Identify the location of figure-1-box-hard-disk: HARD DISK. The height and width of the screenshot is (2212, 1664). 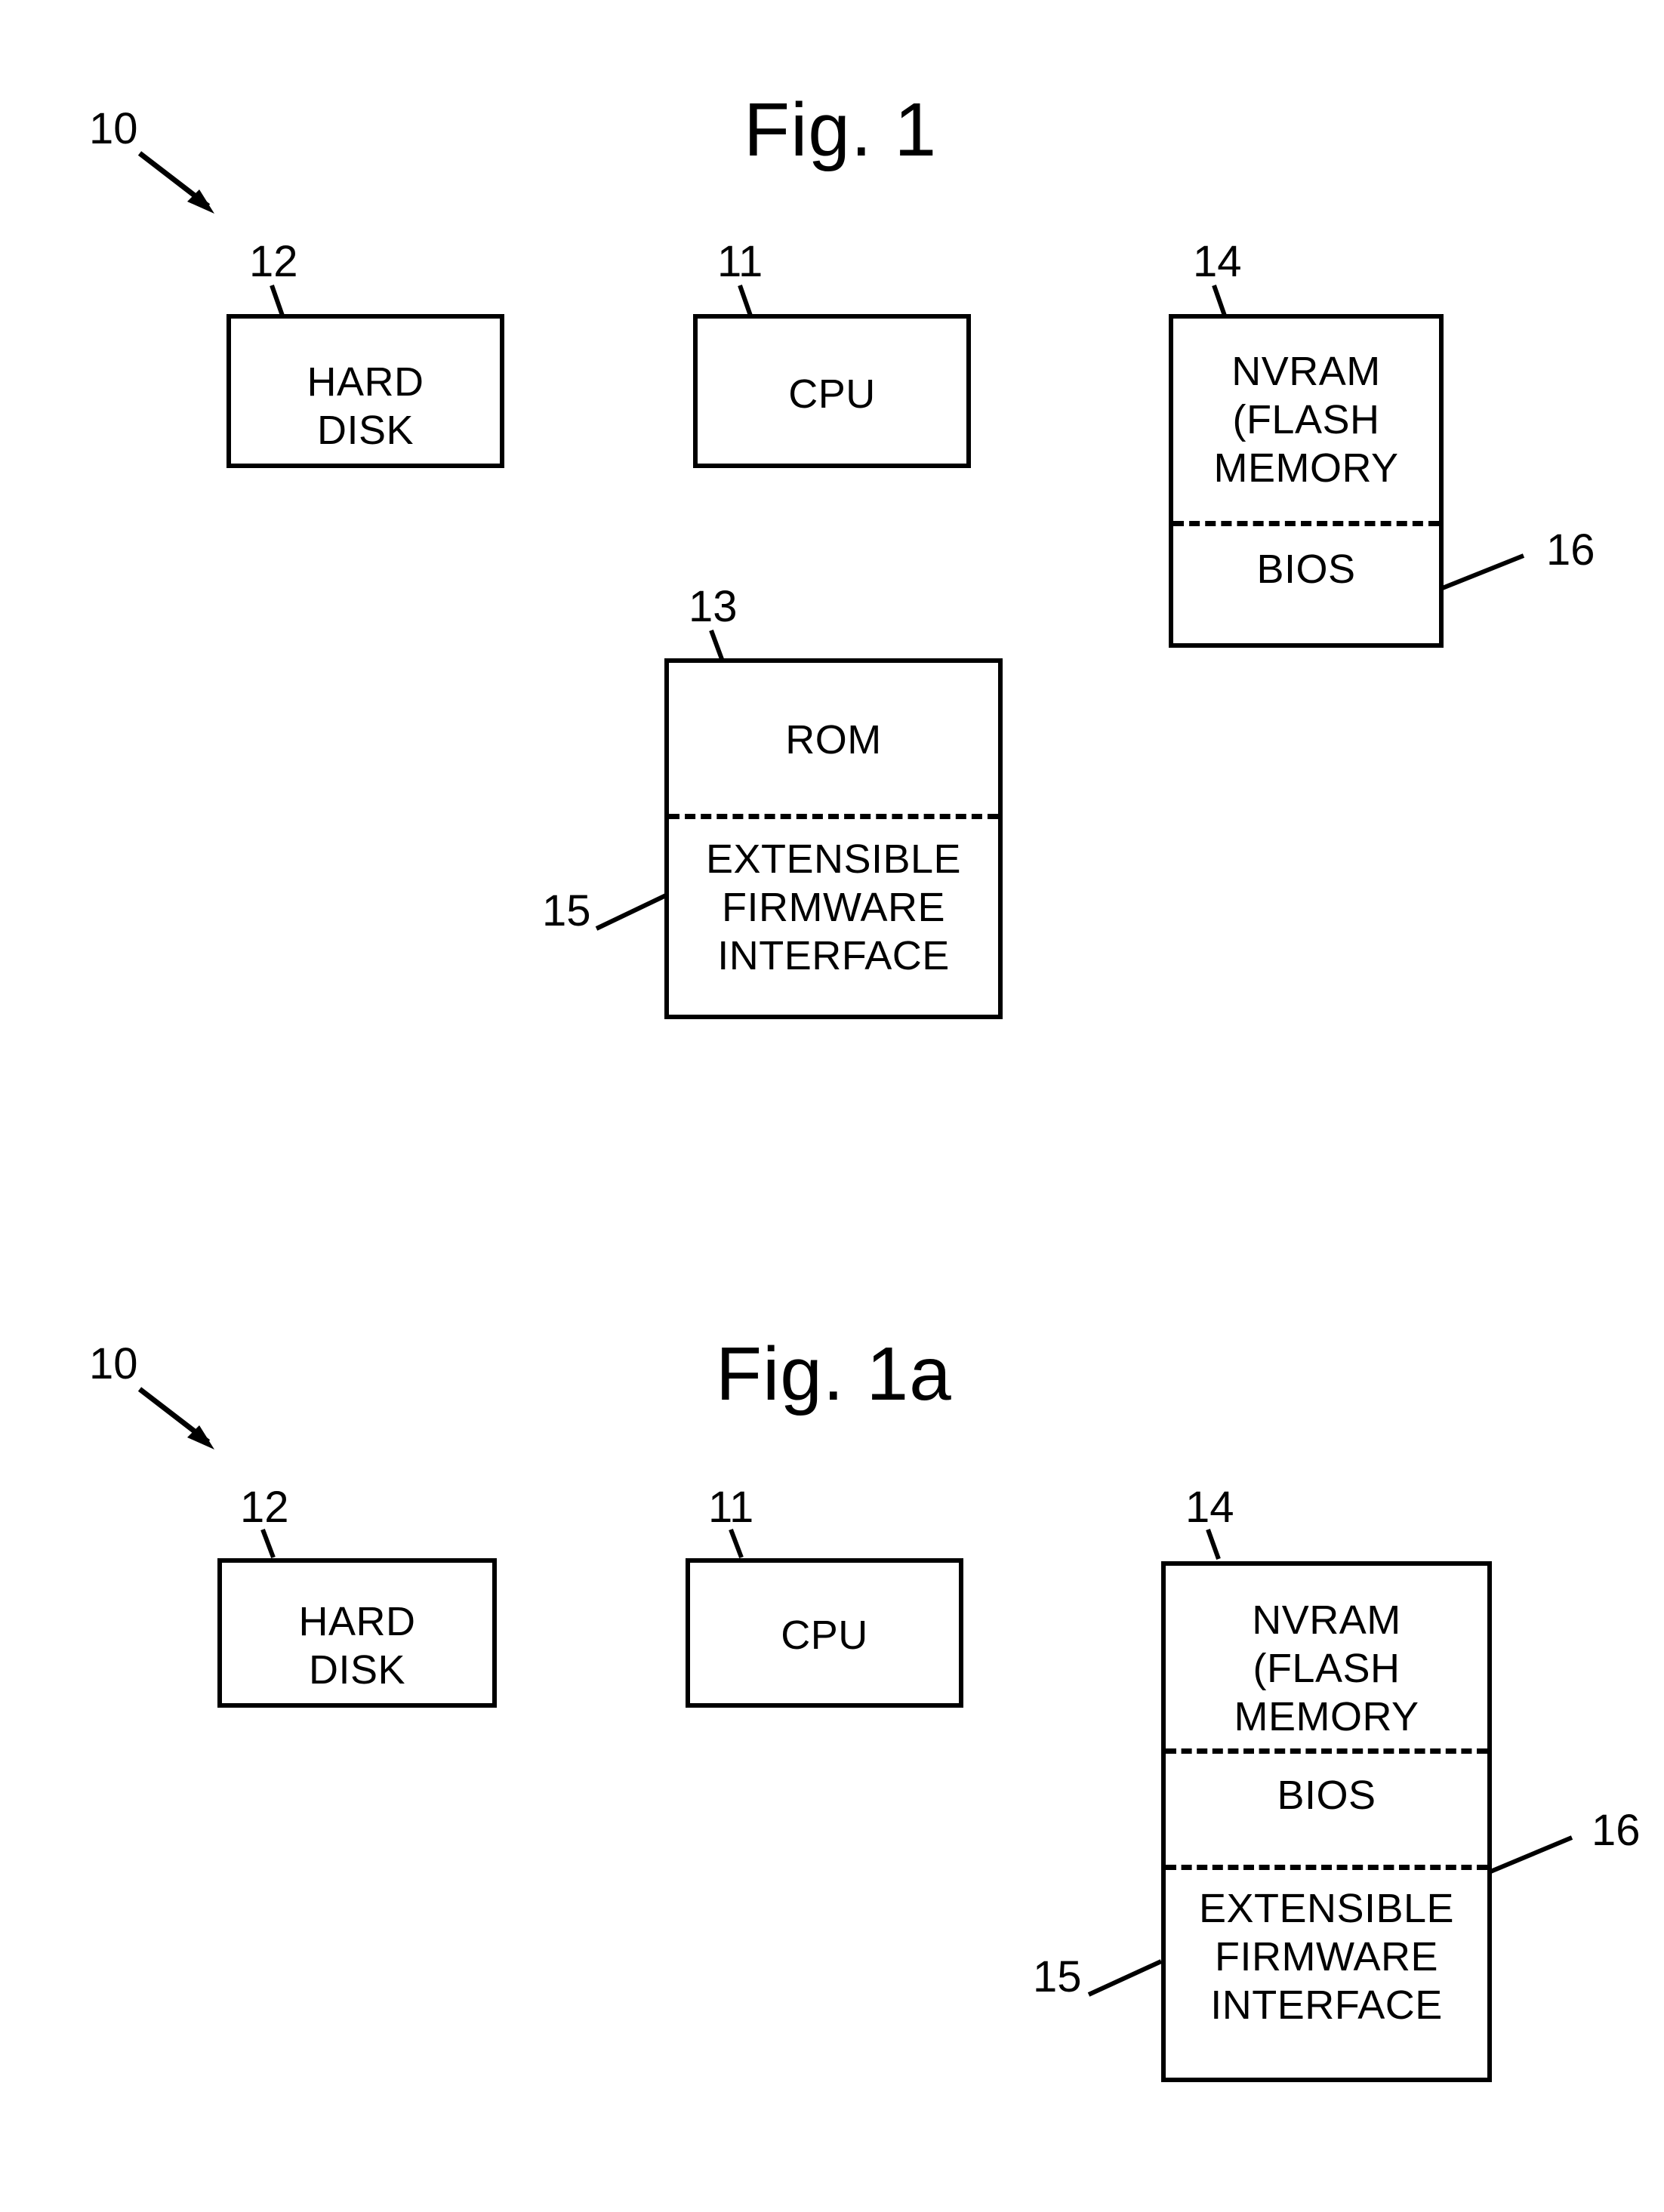
(365, 391).